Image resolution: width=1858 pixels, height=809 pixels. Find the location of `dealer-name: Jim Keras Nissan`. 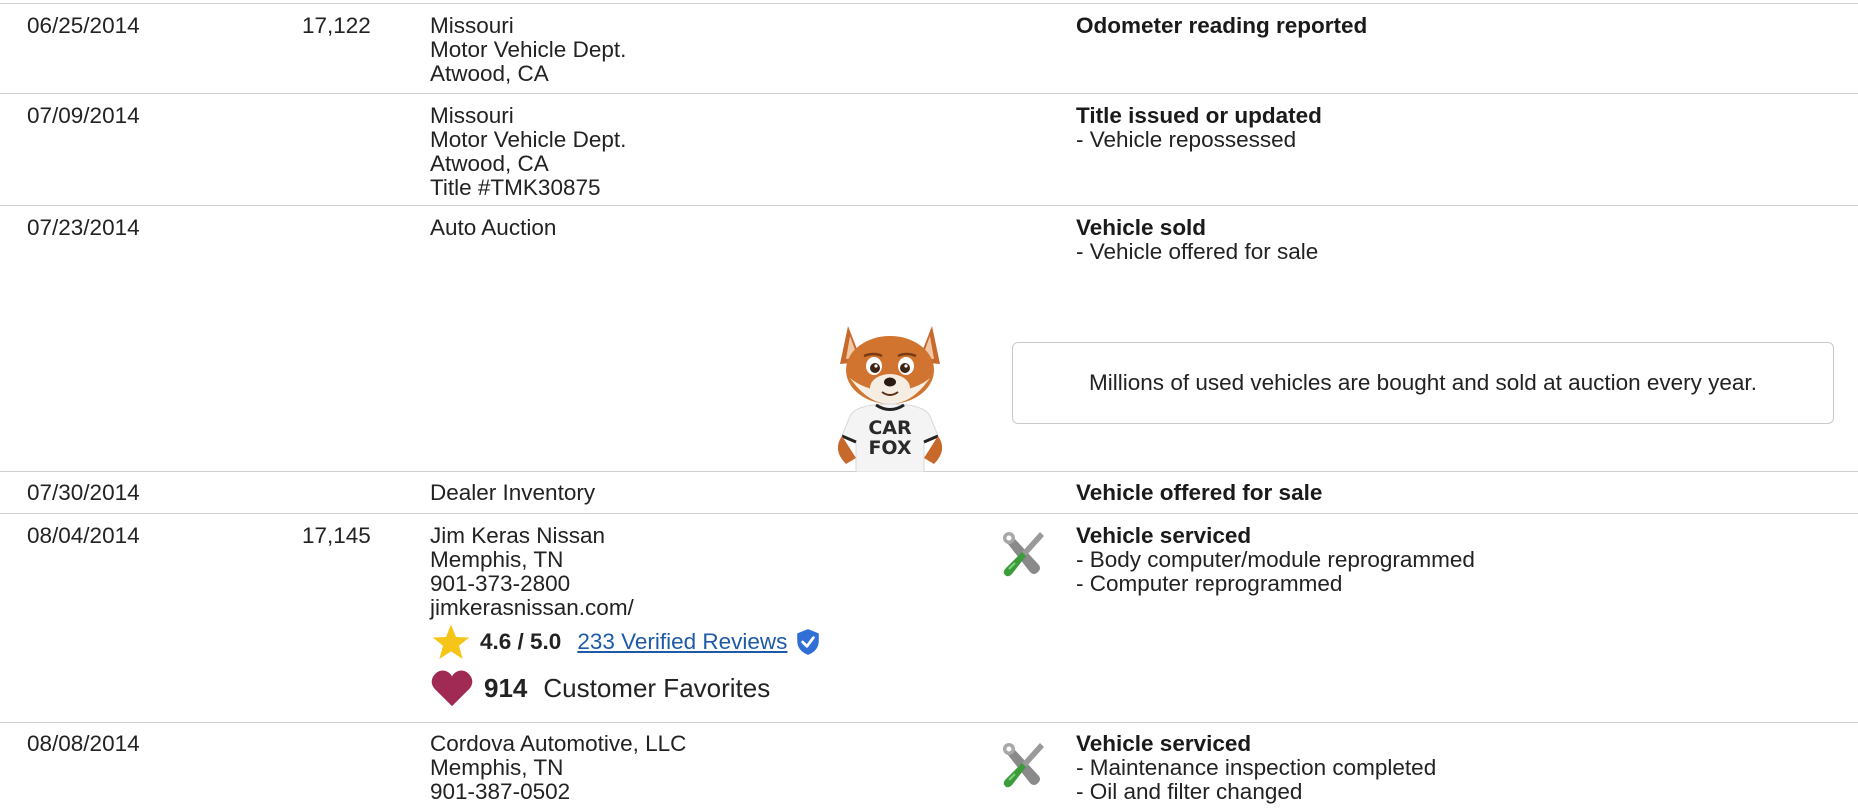

dealer-name: Jim Keras Nissan is located at coordinates (518, 535).